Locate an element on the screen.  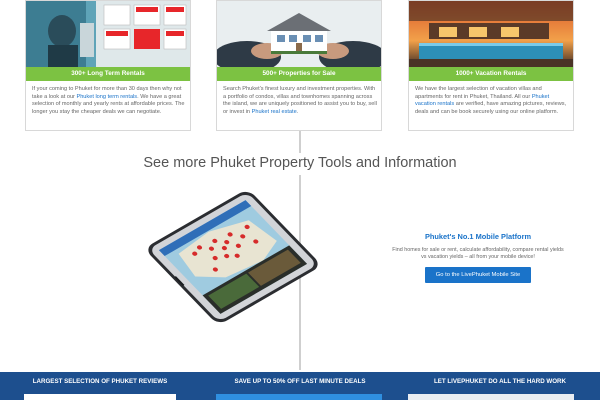
platform-title: Phuket's No.1 Mobile Platform is located at coordinates (478, 236).